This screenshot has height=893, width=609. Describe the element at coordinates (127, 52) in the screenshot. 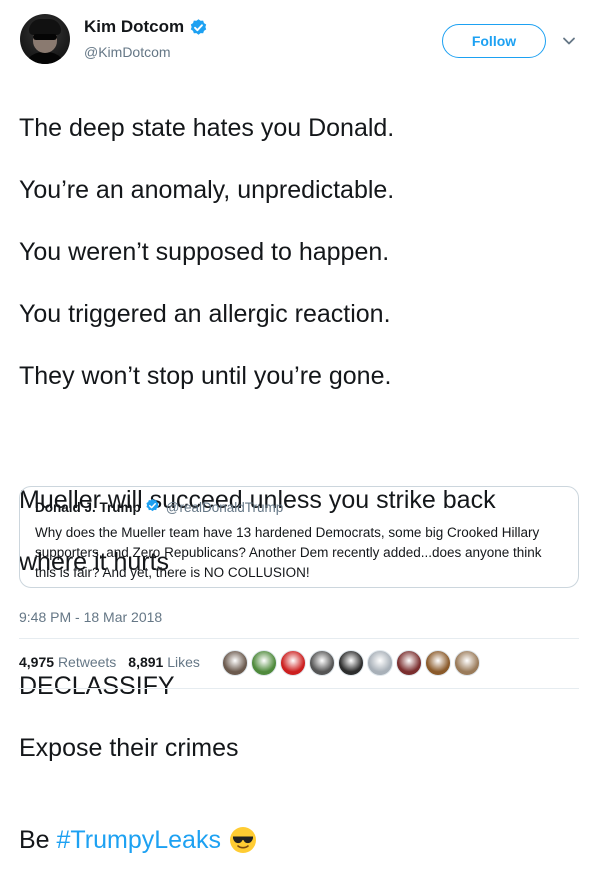

I see `author-handle: @KimDotcom` at that location.